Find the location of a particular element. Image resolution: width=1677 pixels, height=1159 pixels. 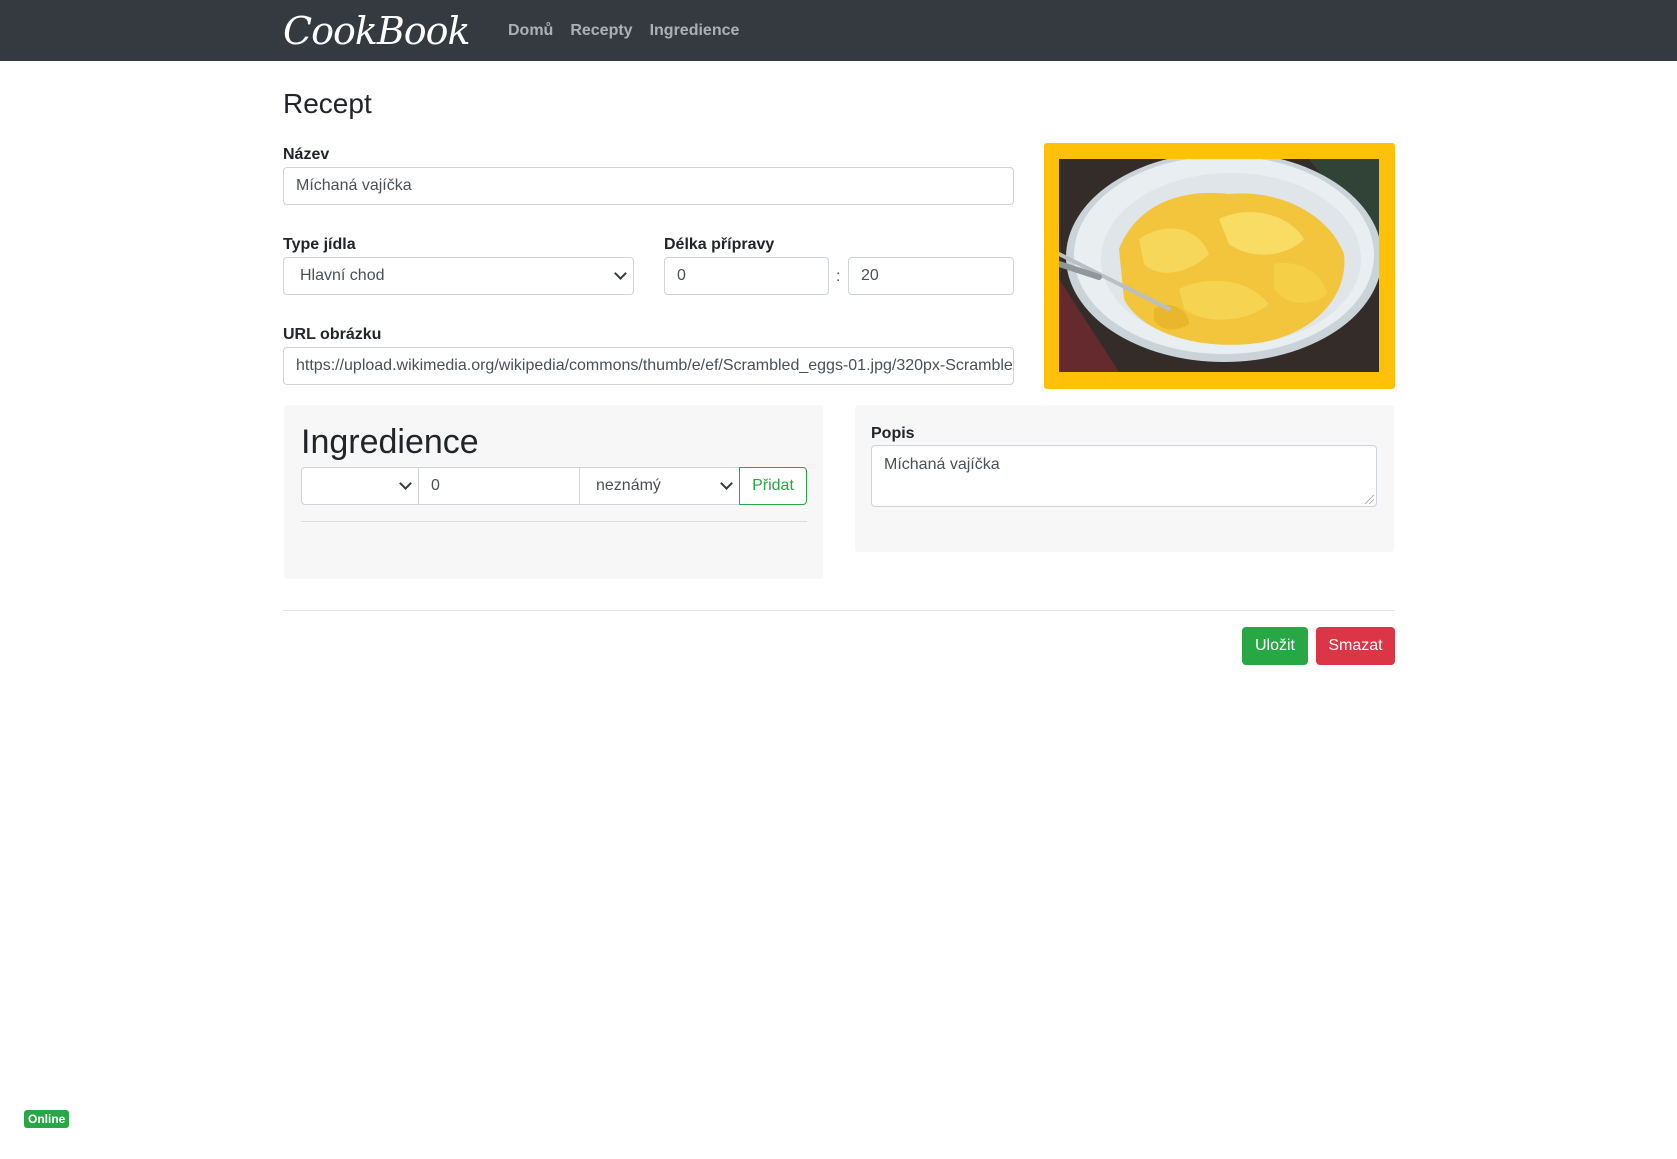

description-label: Popis is located at coordinates (893, 433).